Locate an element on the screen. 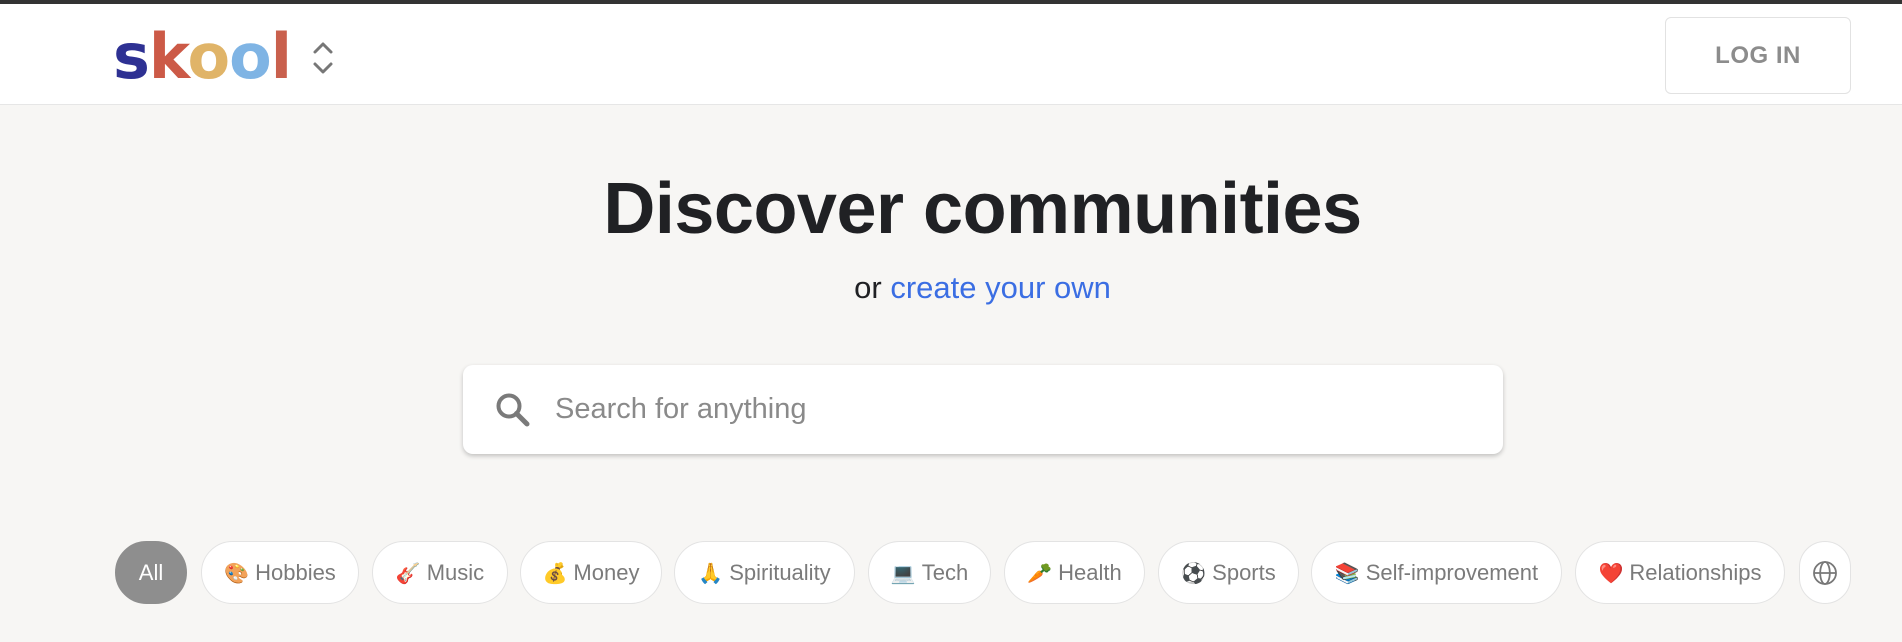 This screenshot has width=1902, height=642. login-button: LOG IN is located at coordinates (1758, 55).